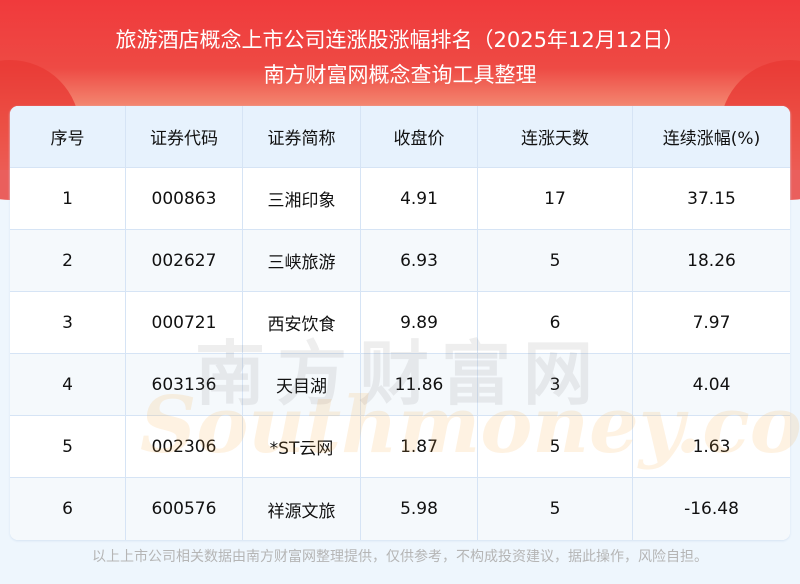 This screenshot has height=584, width=800. What do you see at coordinates (419, 198) in the screenshot?
I see `table-cell: 4.91` at bounding box center [419, 198].